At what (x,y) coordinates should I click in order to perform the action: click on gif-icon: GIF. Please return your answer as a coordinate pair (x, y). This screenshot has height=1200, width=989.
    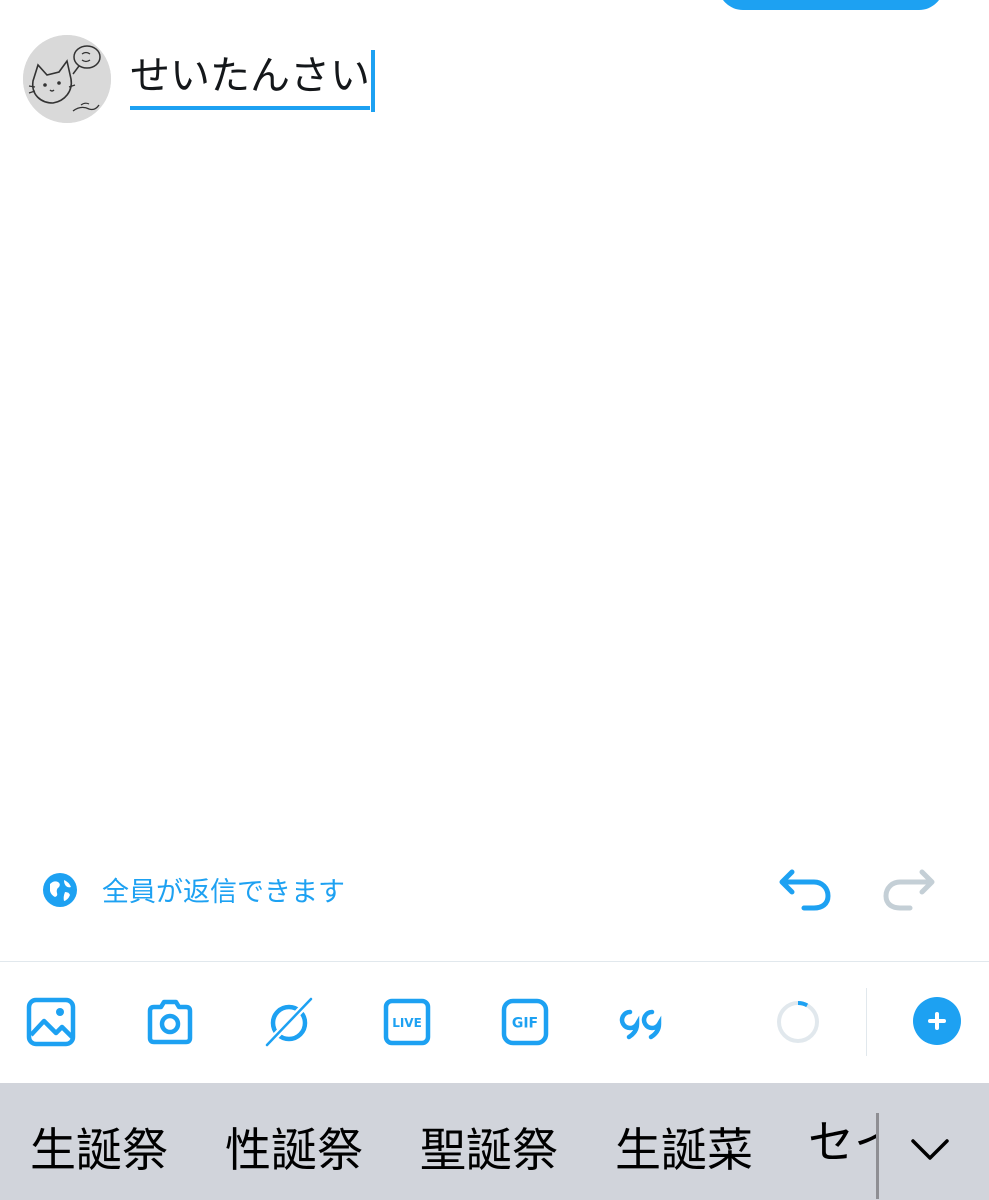
    Looking at the image, I should click on (525, 1022).